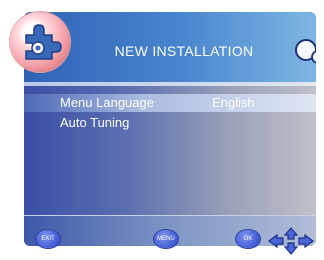 The image size is (324, 260). I want to click on page-title: NEW INSTALLATION, so click(184, 51).